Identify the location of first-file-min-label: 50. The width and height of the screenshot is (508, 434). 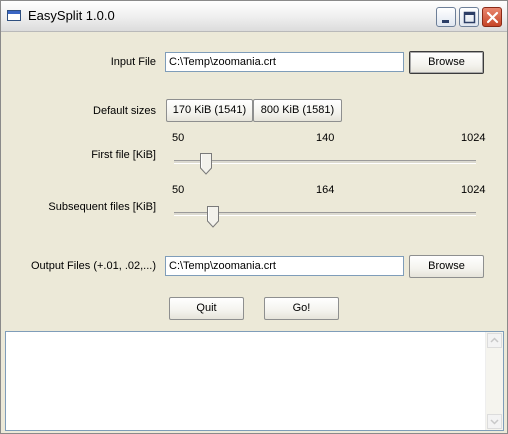
(178, 138).